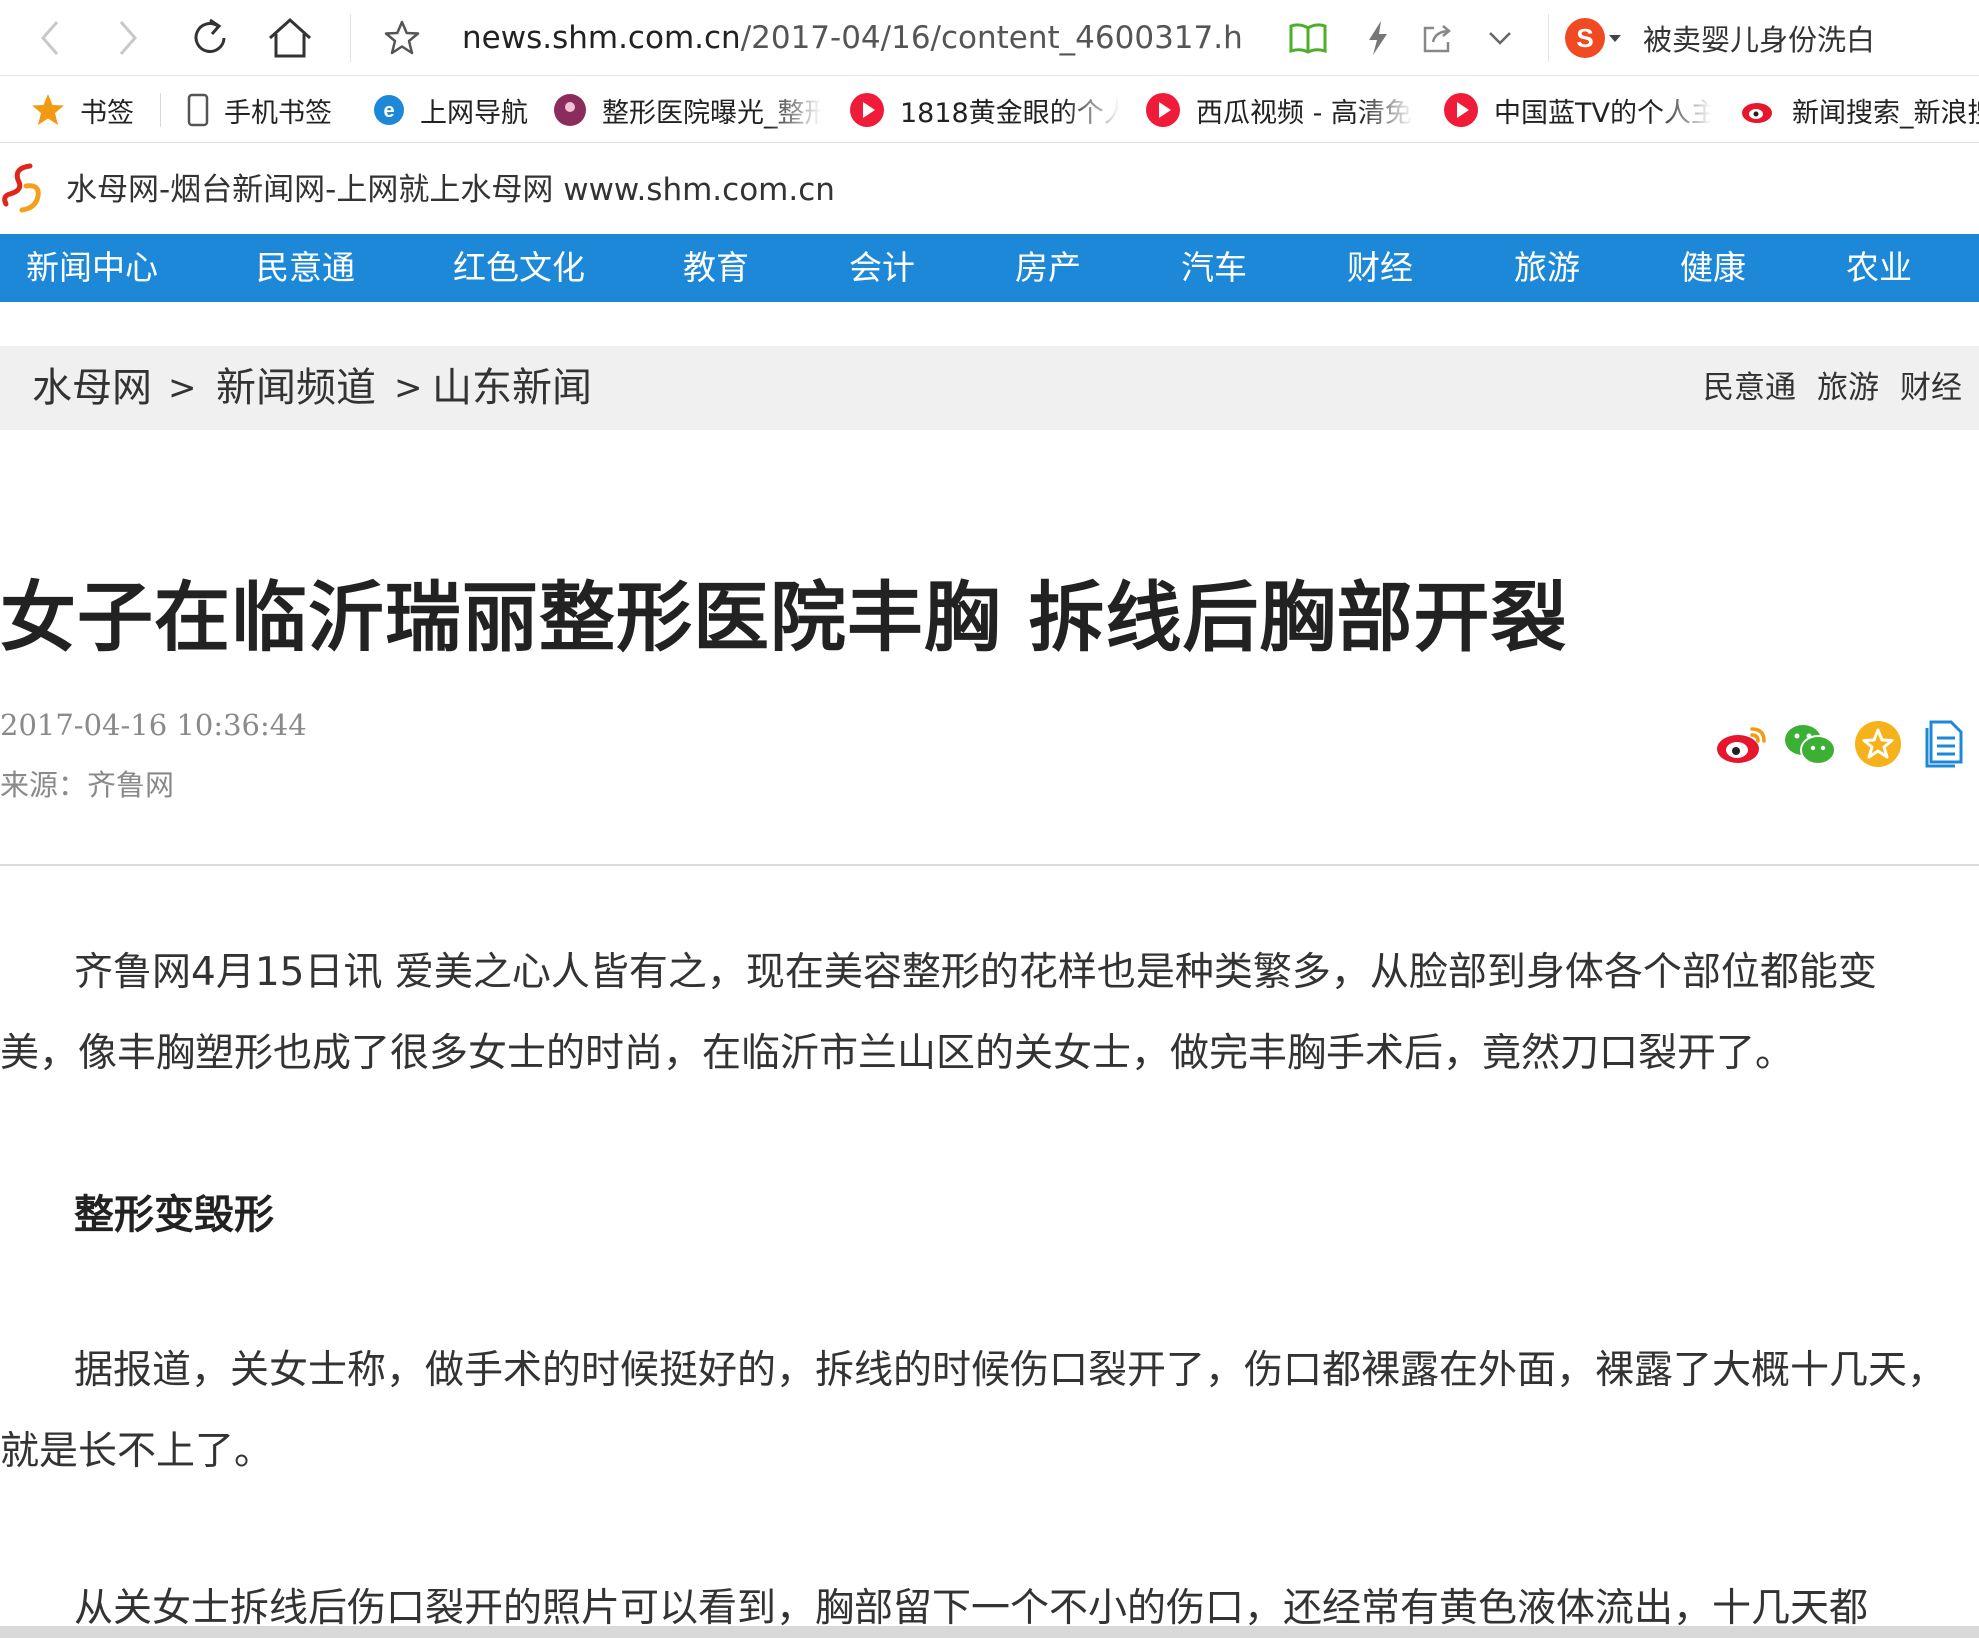 This screenshot has height=1638, width=1979. What do you see at coordinates (474, 113) in the screenshot?
I see `bookmark-label: 上网导航` at bounding box center [474, 113].